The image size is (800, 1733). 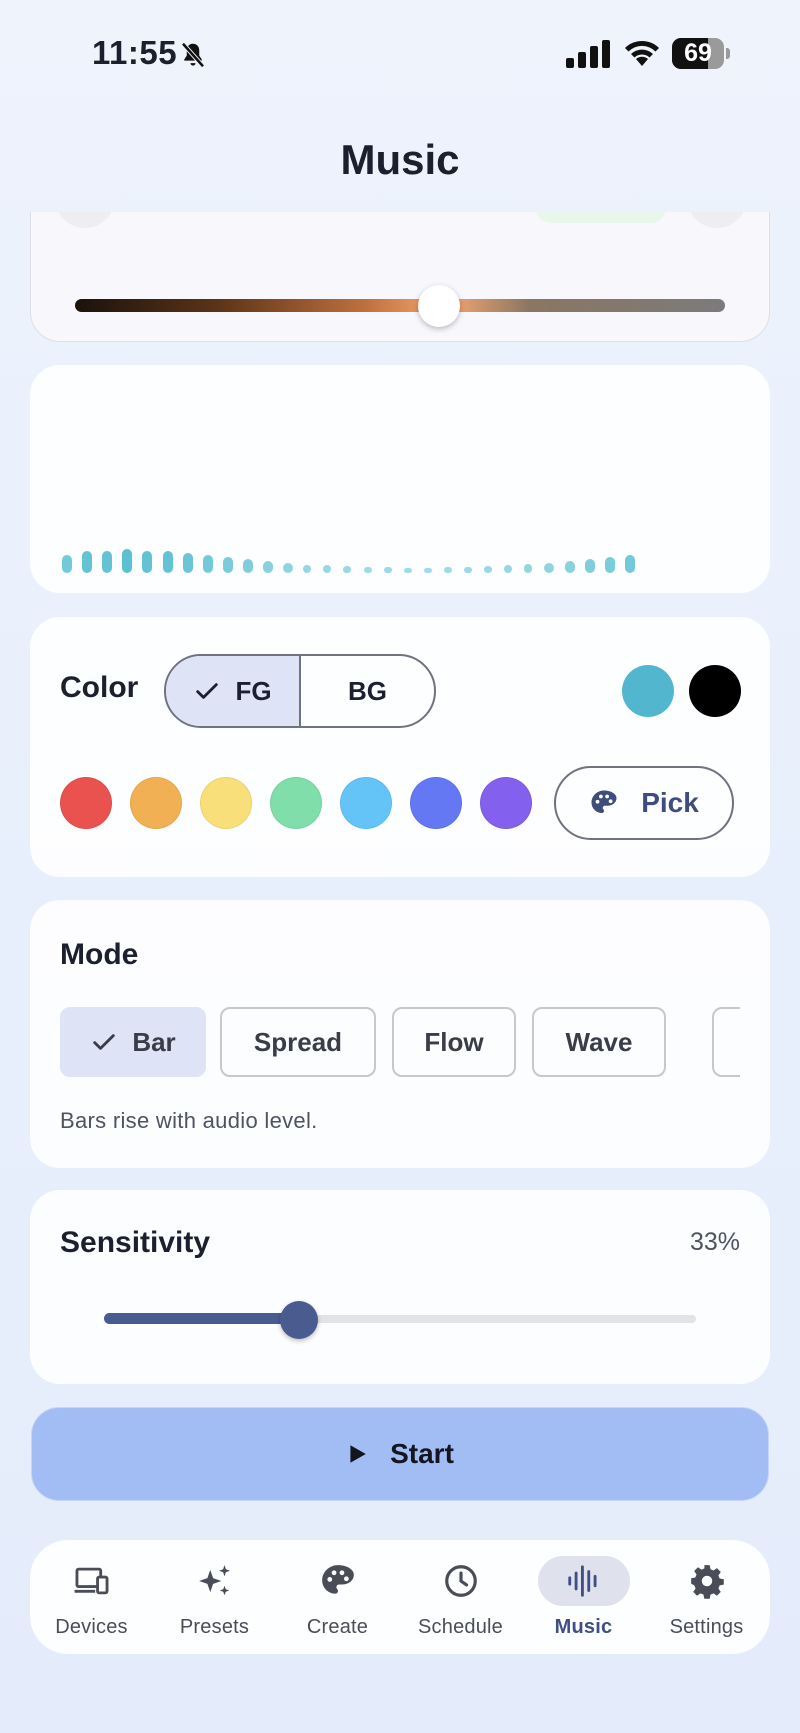 I want to click on nav-item-create: Create, so click(x=337, y=1597).